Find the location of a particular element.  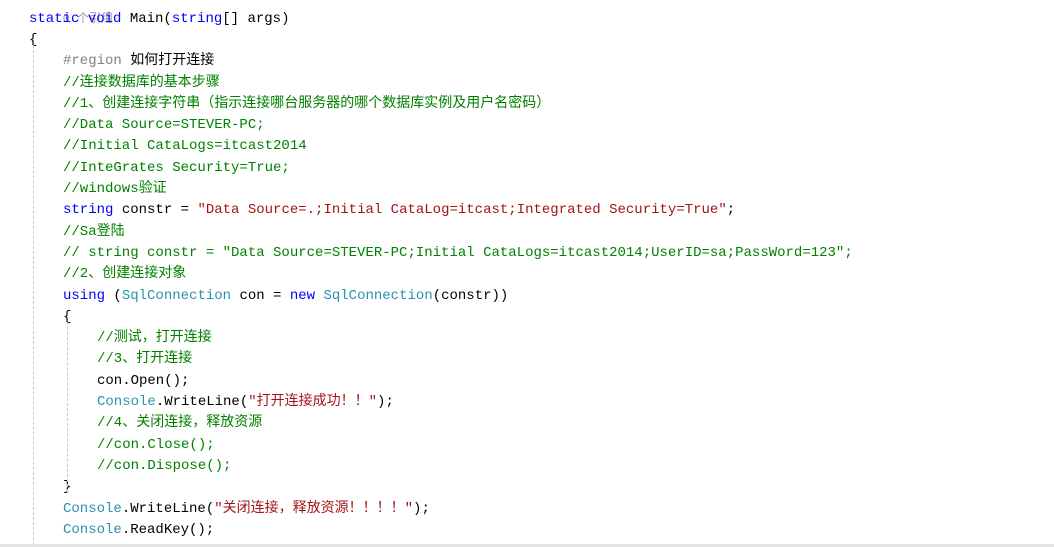

code-token-comment: //4、关闭连接，释放资源 is located at coordinates (180, 423).